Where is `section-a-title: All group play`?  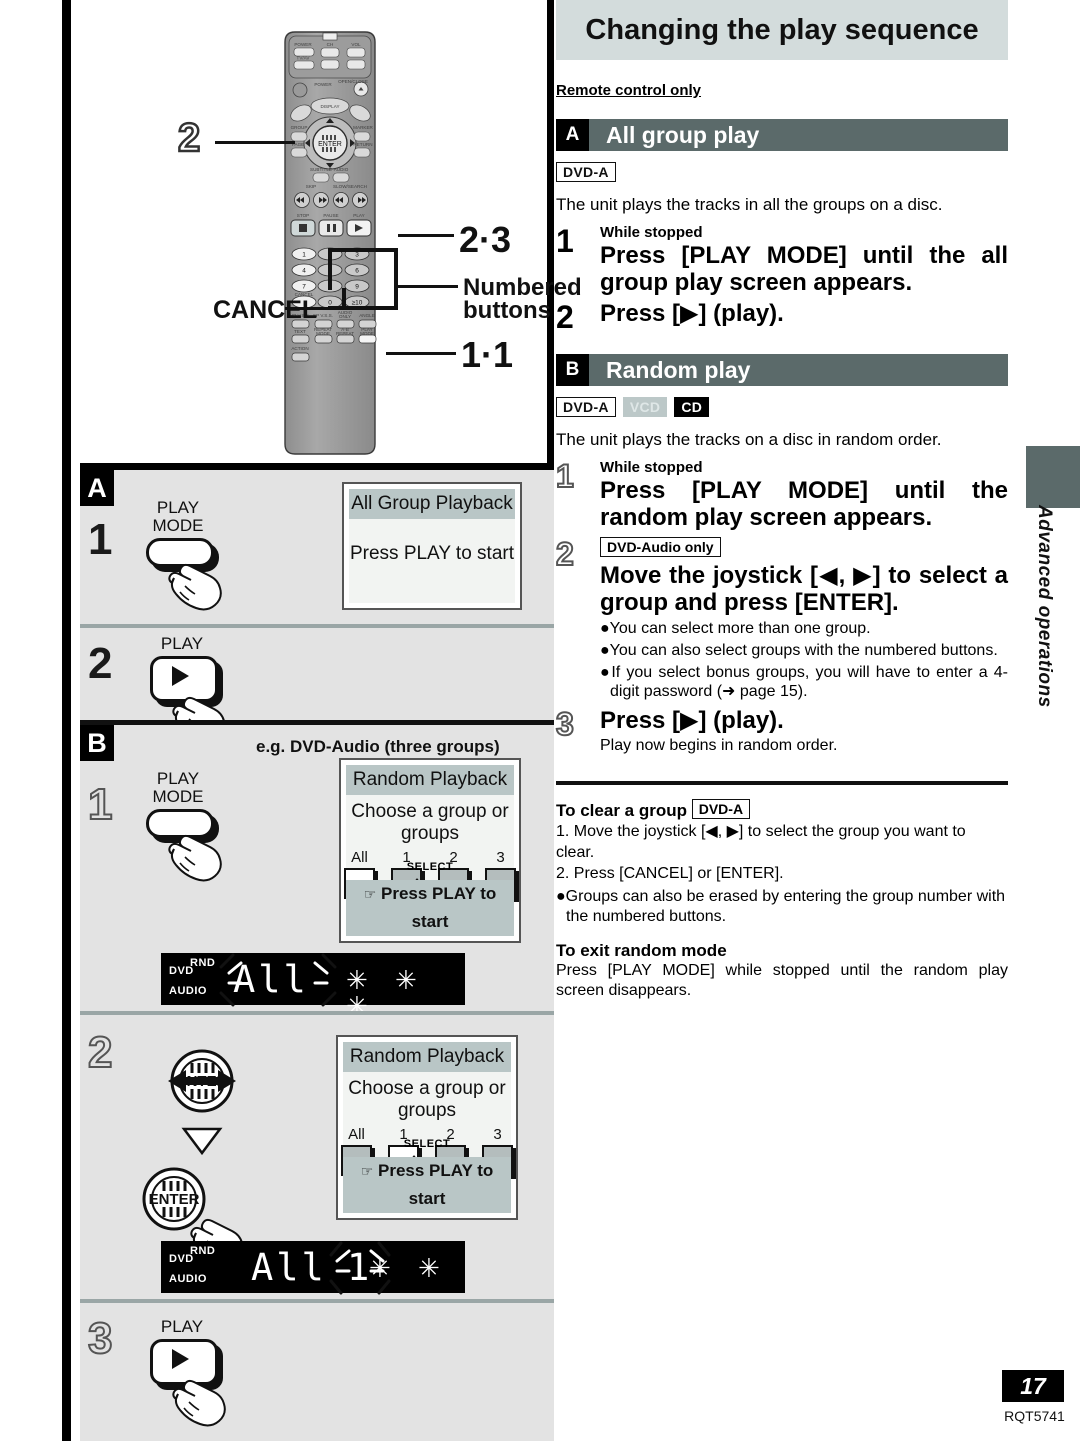 section-a-title: All group play is located at coordinates (683, 134).